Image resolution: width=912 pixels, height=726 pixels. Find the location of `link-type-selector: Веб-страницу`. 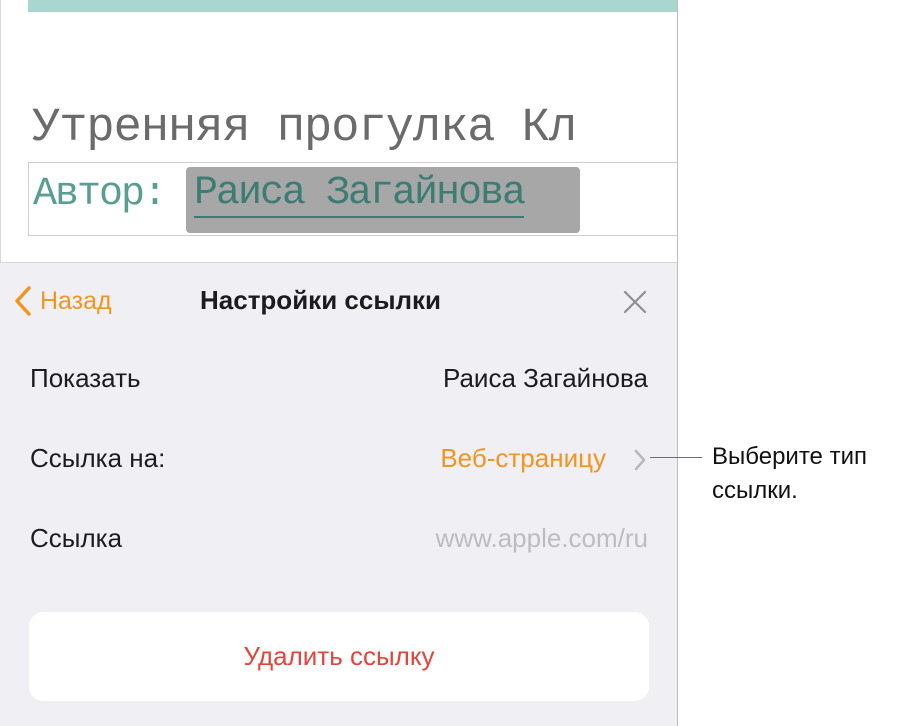

link-type-selector: Веб-страницу is located at coordinates (523, 458).